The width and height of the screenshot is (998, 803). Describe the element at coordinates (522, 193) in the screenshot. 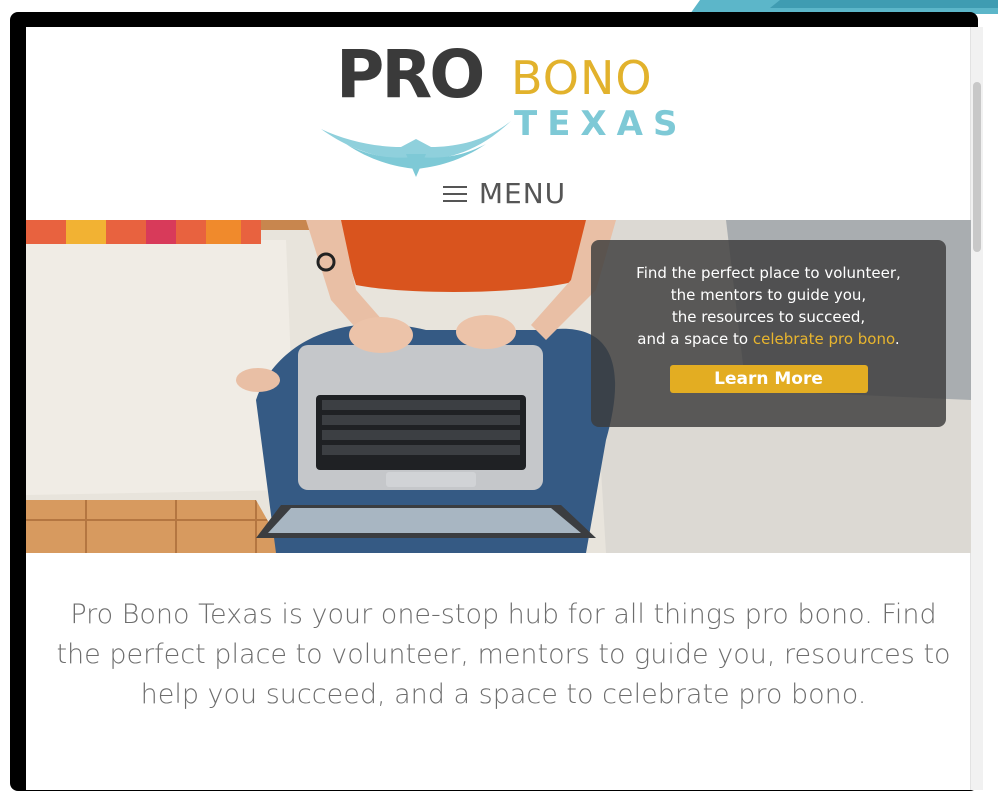

I see `menu-label: MENU` at that location.